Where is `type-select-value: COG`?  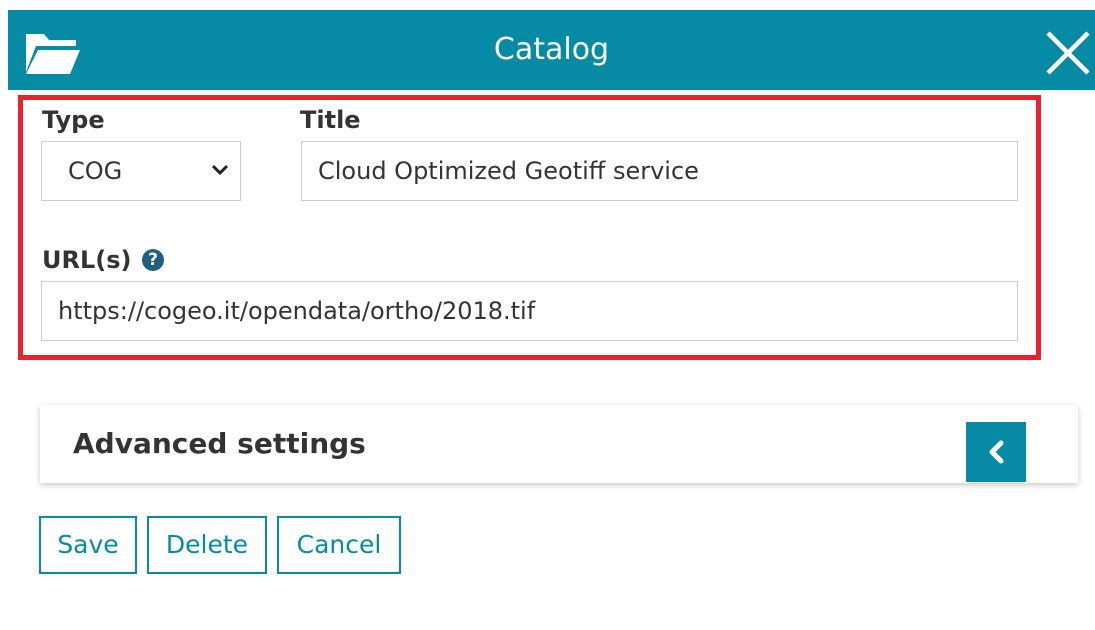
type-select-value: COG is located at coordinates (95, 171).